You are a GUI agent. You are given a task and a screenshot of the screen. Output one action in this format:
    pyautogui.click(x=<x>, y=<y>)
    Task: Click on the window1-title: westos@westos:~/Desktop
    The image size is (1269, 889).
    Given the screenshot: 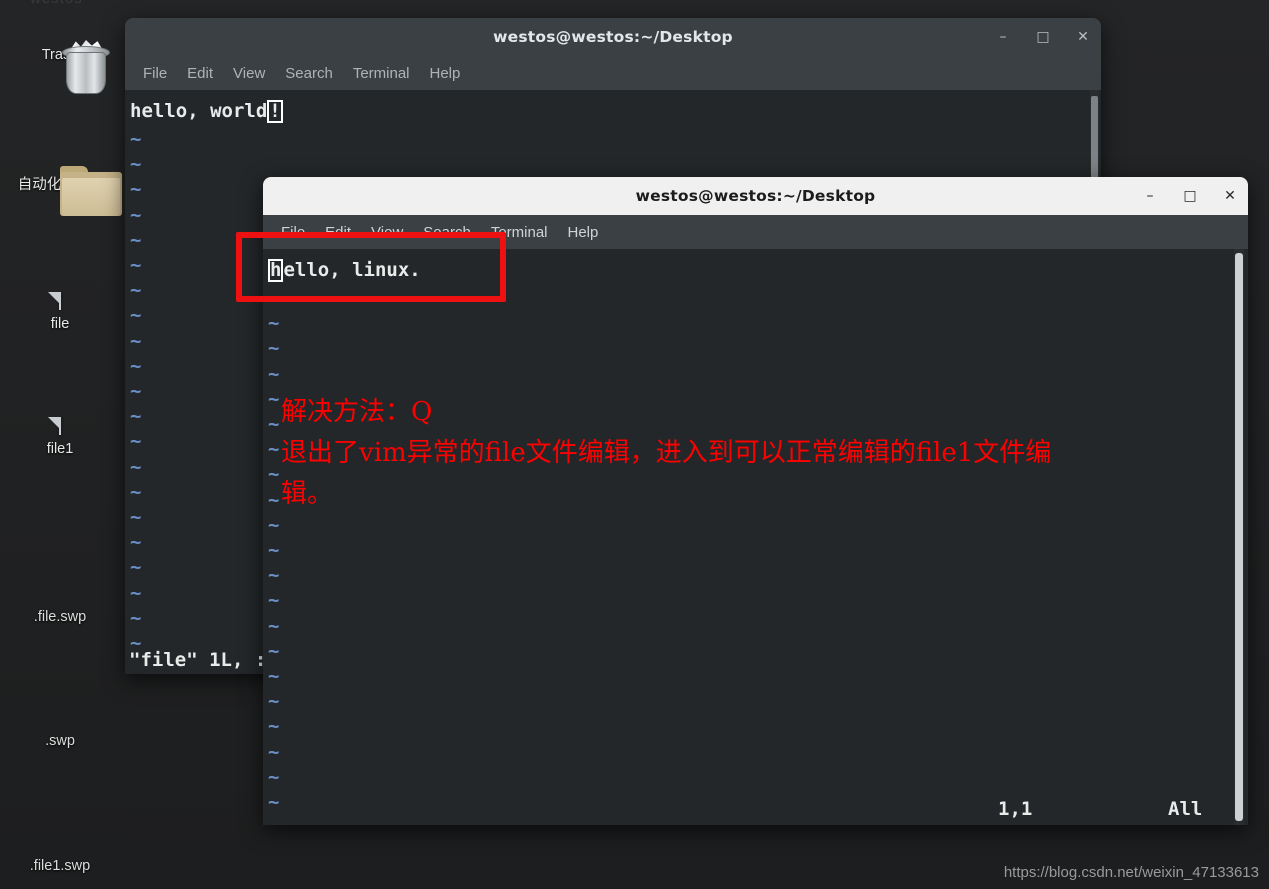 What is the action you would take?
    pyautogui.click(x=613, y=37)
    